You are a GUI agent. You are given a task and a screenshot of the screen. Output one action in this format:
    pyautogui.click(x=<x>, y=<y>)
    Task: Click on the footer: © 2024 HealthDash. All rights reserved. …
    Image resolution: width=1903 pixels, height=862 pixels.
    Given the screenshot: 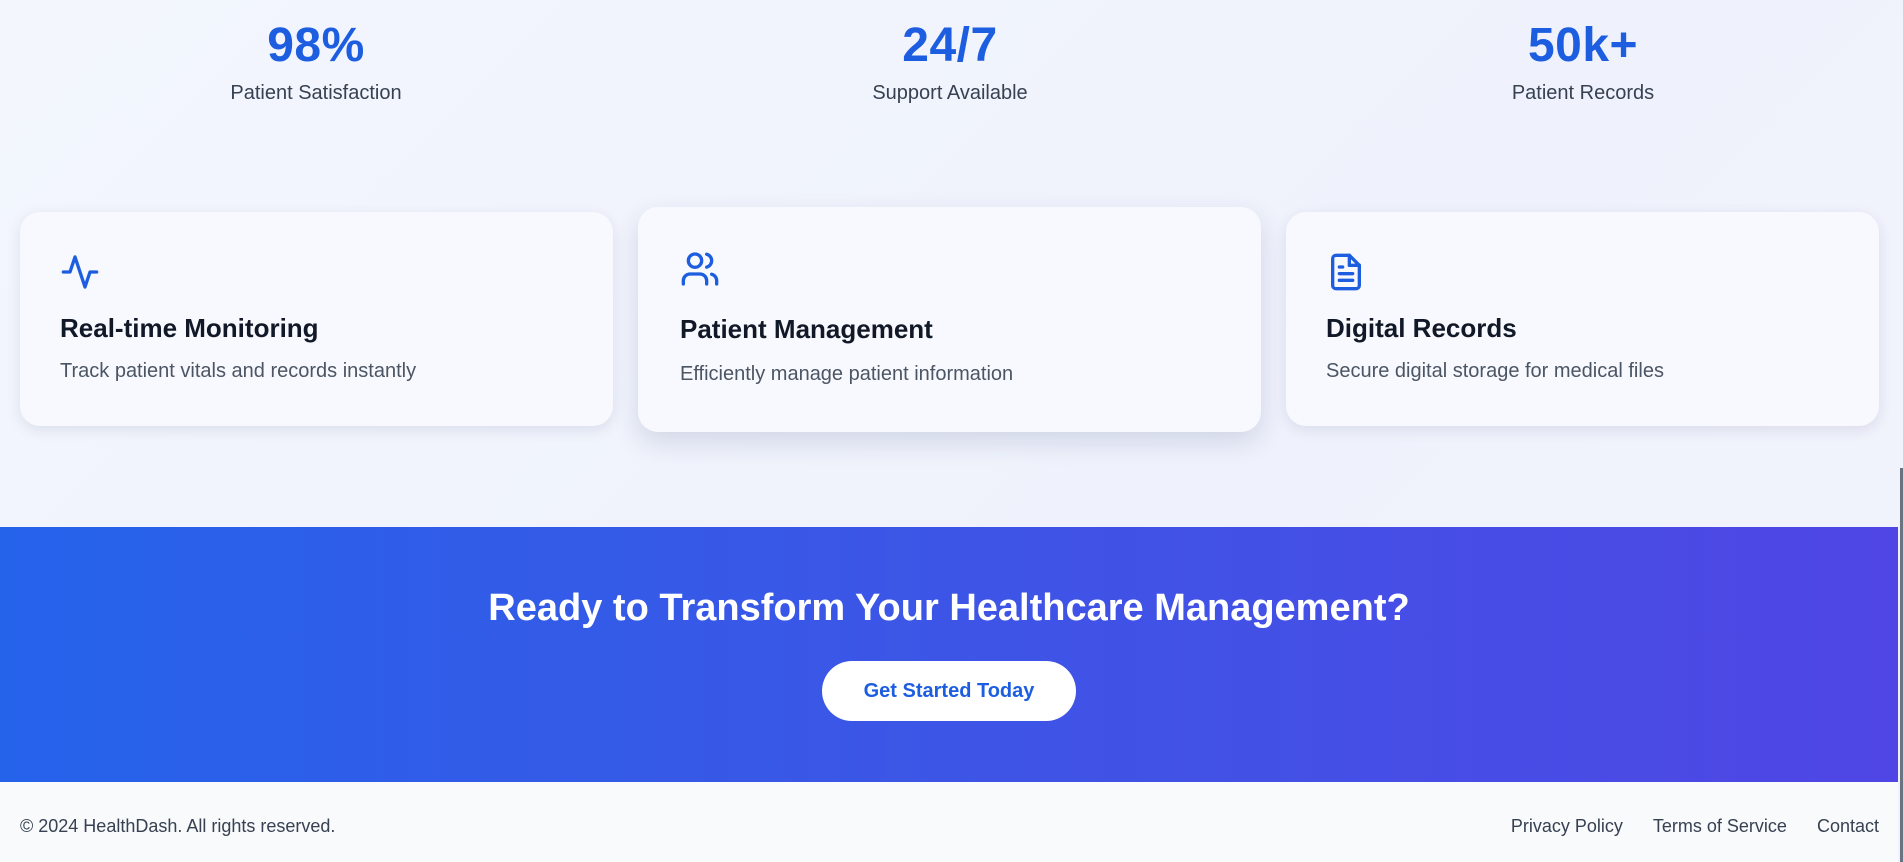 What is the action you would take?
    pyautogui.click(x=949, y=822)
    